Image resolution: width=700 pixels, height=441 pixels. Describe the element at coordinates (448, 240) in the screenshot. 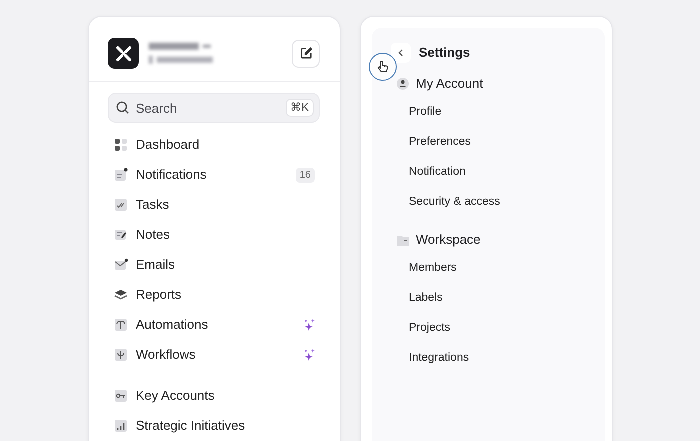

I see `section-heading: Workspace` at that location.